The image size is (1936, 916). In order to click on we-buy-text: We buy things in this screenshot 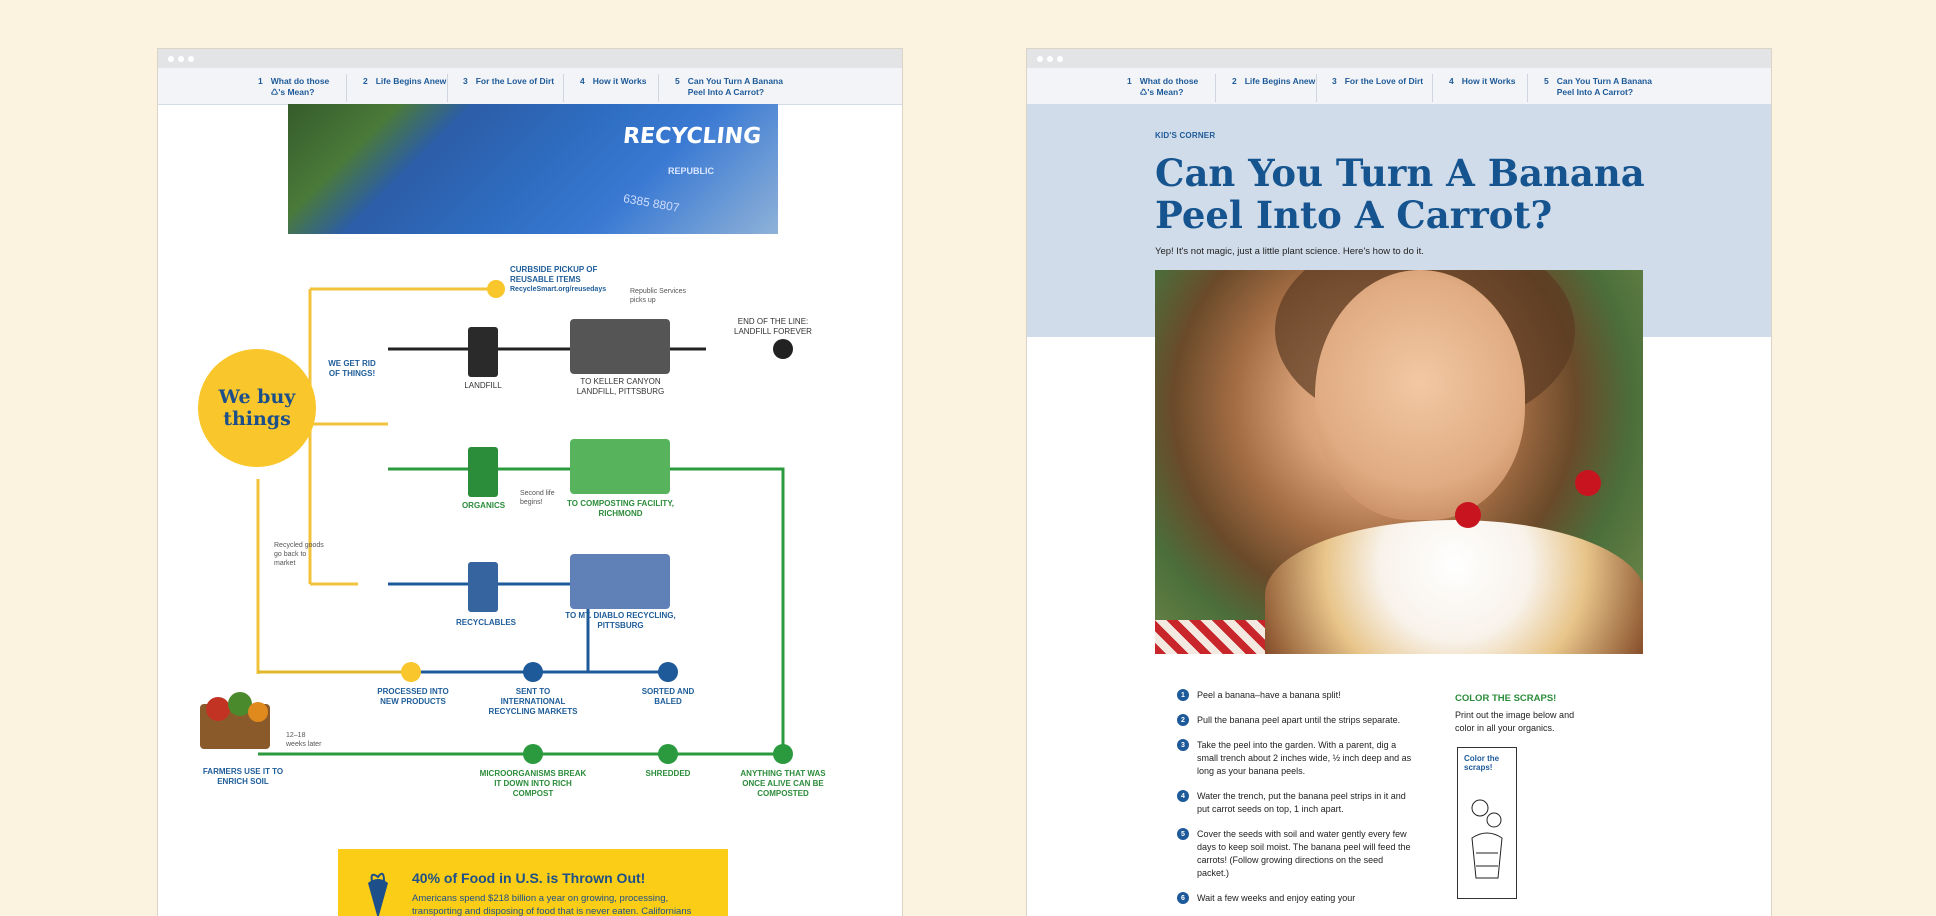, I will do `click(257, 408)`.